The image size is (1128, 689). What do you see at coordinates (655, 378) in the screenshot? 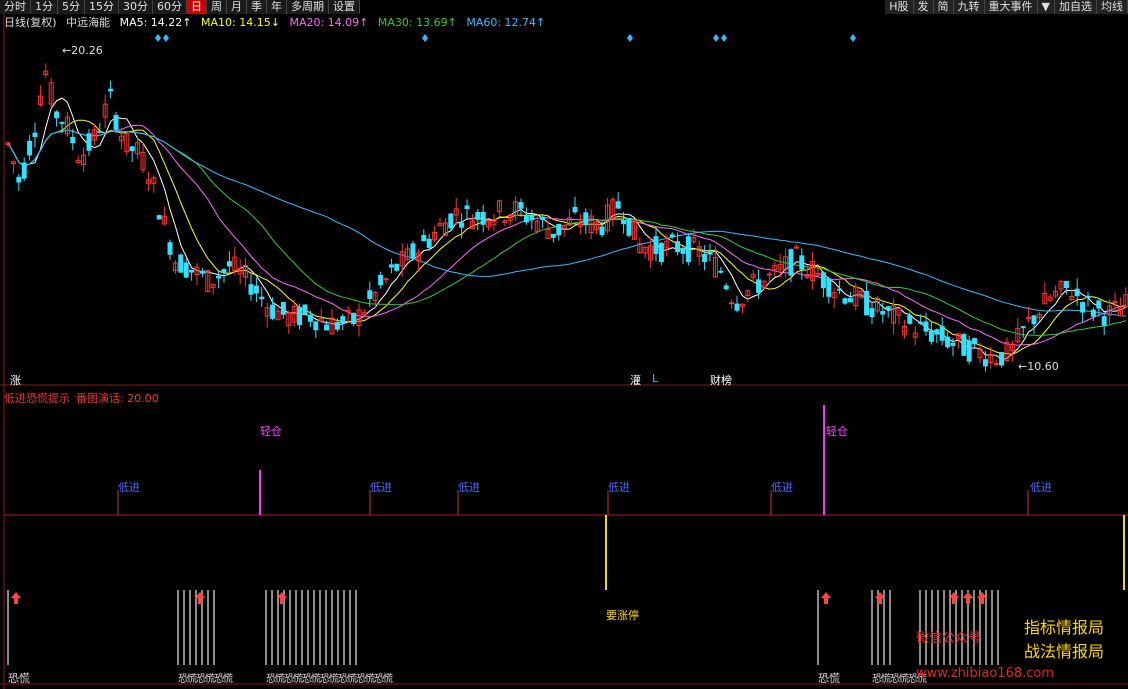
I see `marker-L: L` at bounding box center [655, 378].